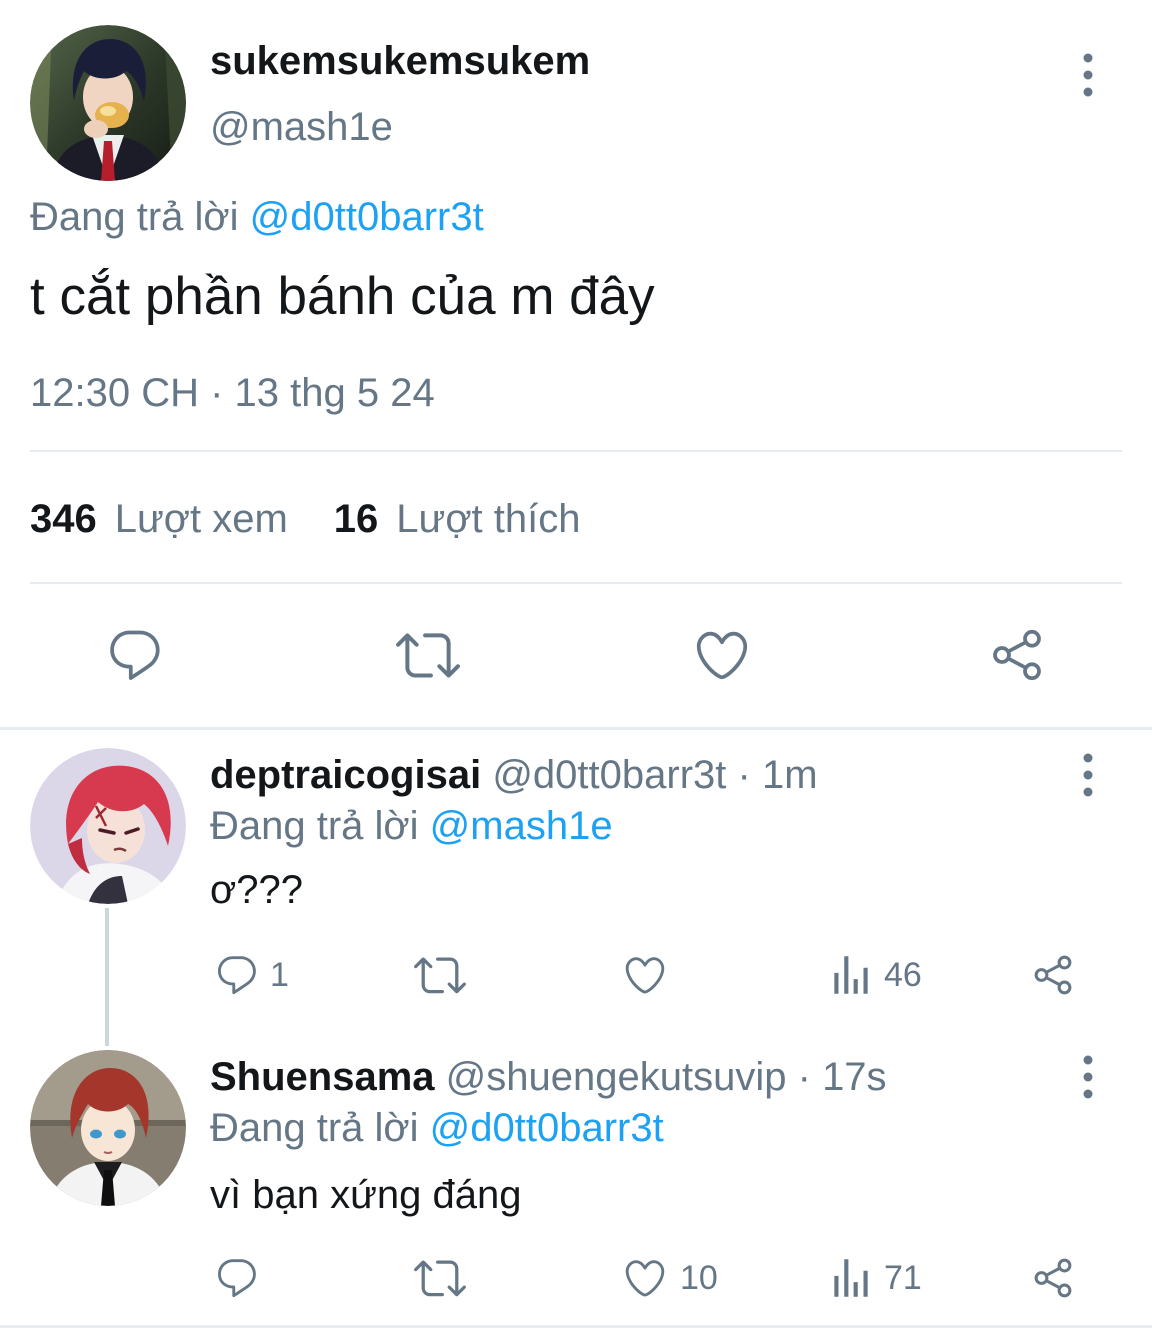  What do you see at coordinates (259, 975) in the screenshot?
I see `reply-button: 1` at bounding box center [259, 975].